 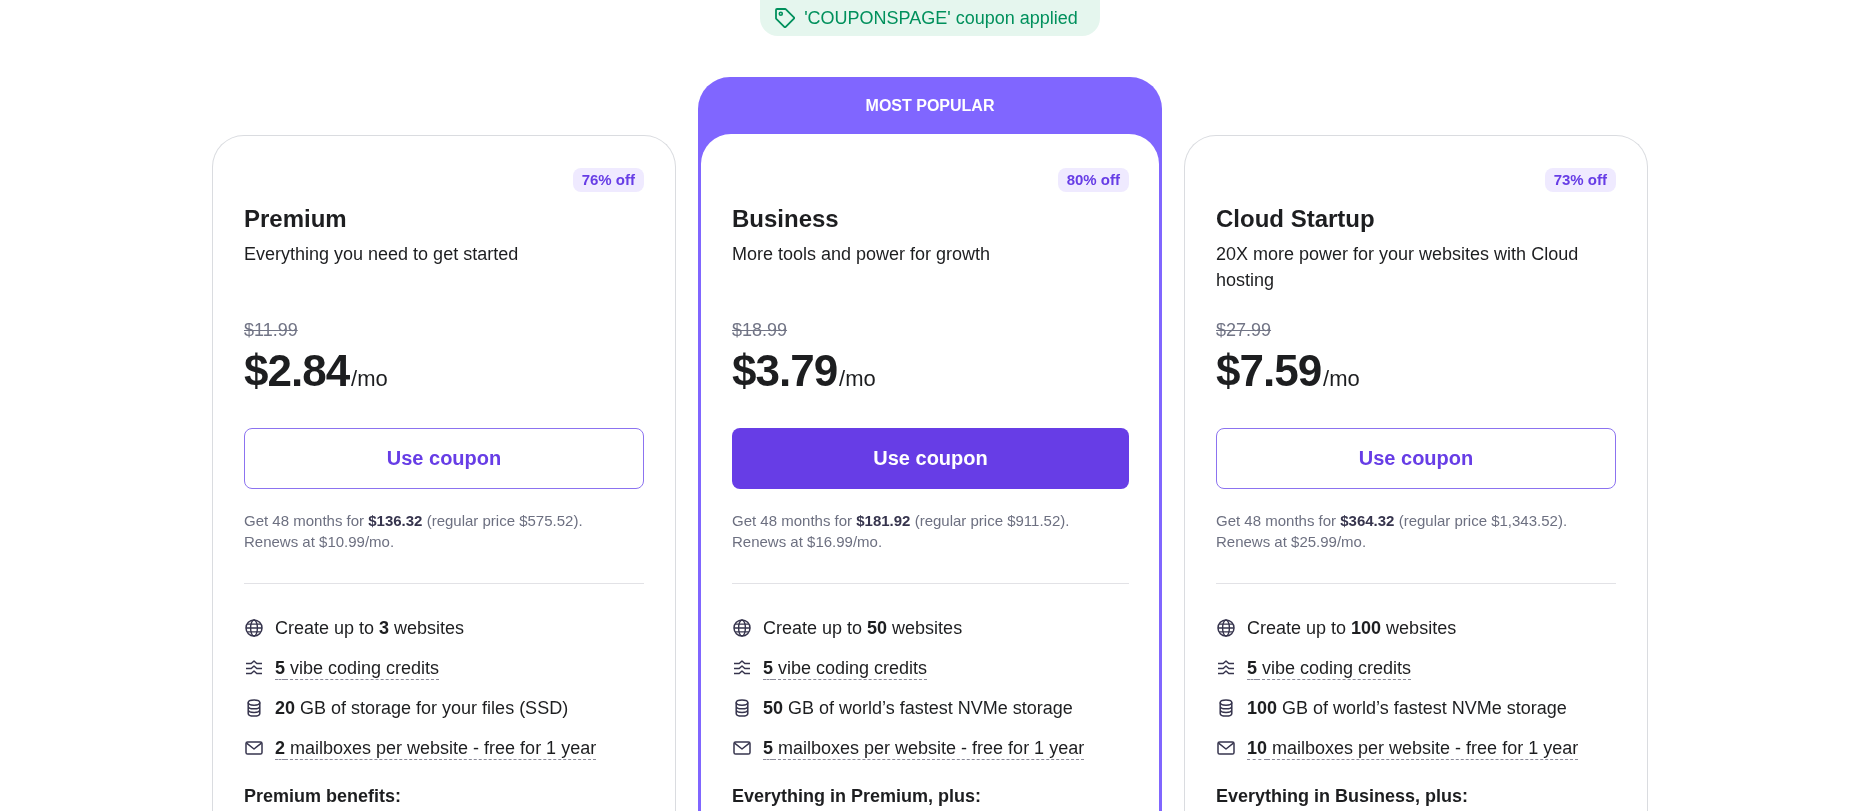 I want to click on price: $7.59, so click(x=1269, y=371).